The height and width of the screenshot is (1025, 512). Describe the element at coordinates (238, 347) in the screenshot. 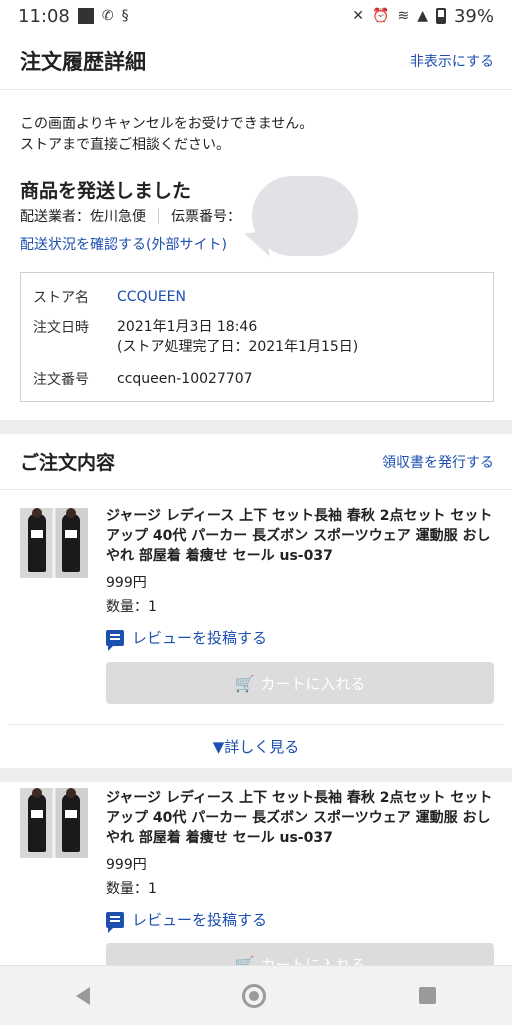

I see `order-processed-date: (ストア処理完了日：2021年1月15日)` at that location.